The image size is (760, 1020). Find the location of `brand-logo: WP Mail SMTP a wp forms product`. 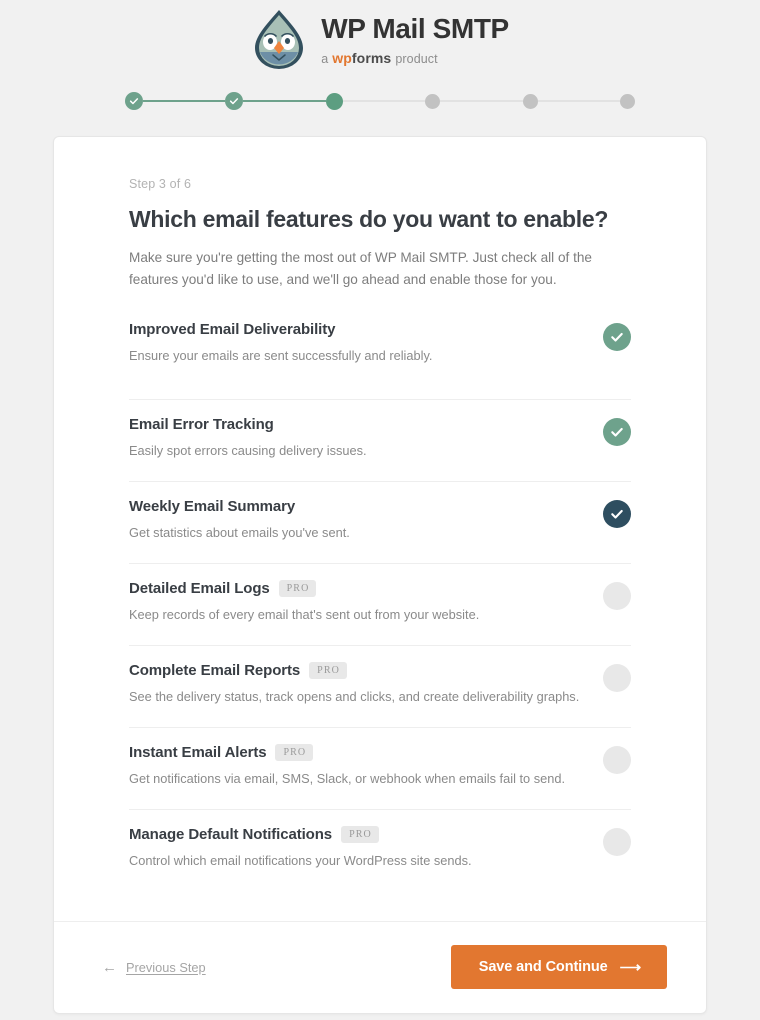

brand-logo: WP Mail SMTP a wp forms product is located at coordinates (380, 39).